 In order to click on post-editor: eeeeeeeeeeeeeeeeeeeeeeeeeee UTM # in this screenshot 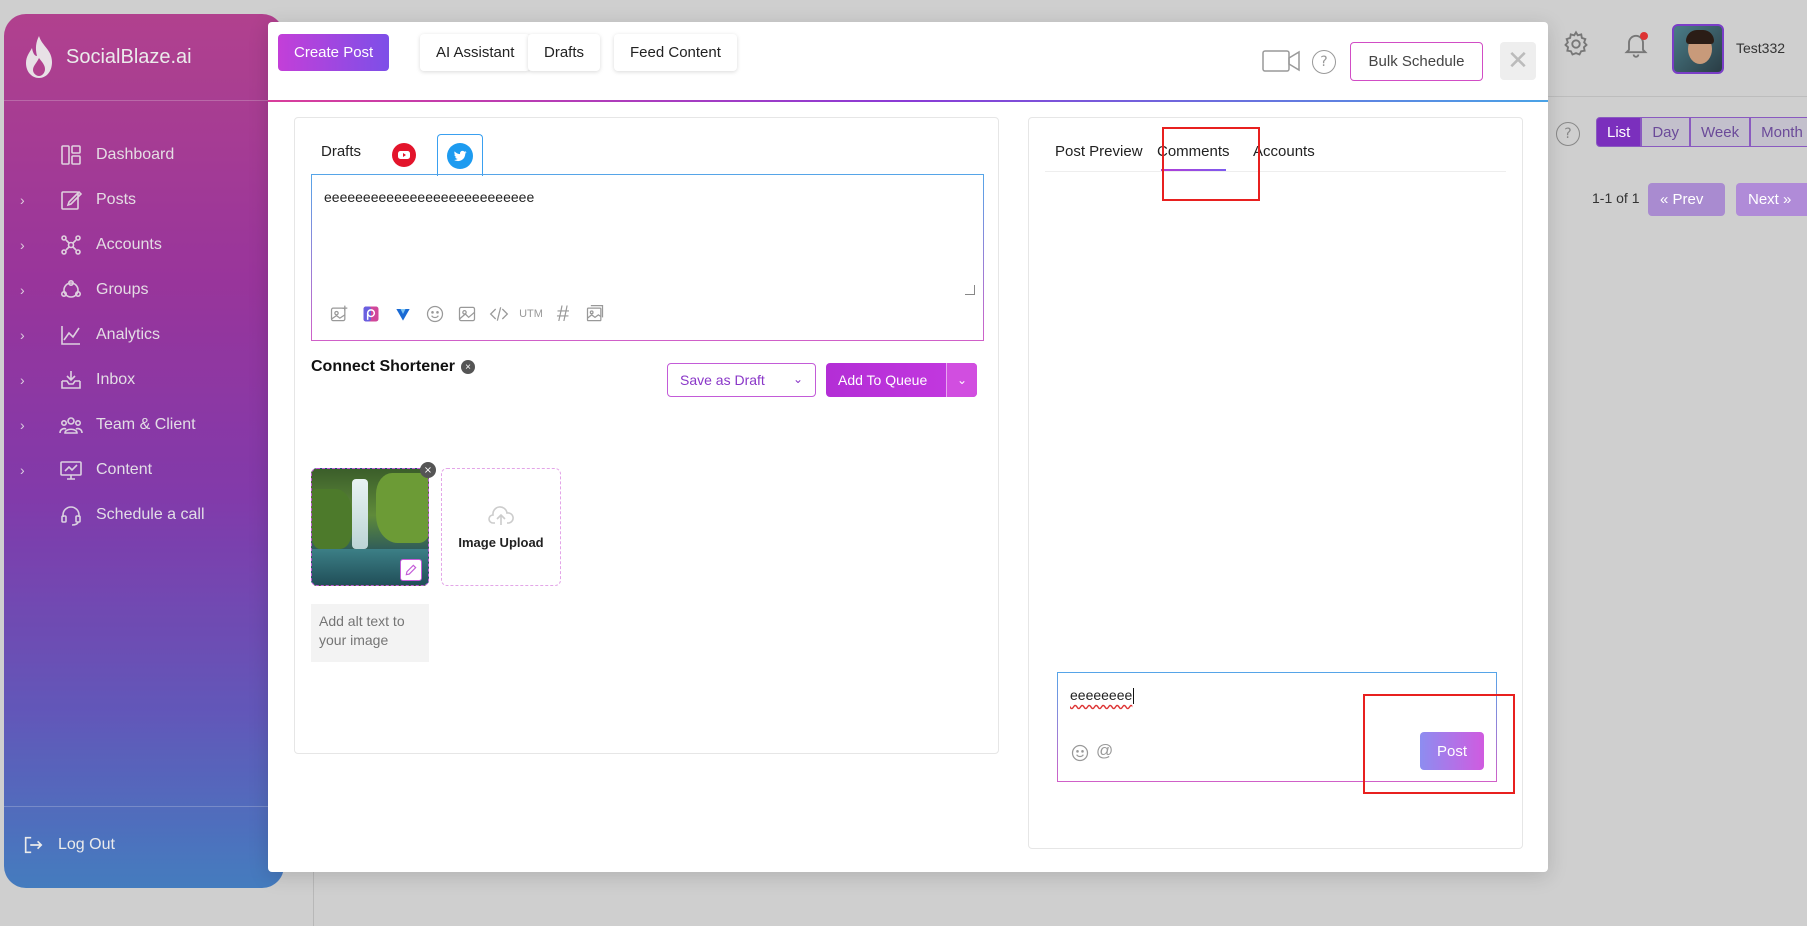, I will do `click(647, 257)`.